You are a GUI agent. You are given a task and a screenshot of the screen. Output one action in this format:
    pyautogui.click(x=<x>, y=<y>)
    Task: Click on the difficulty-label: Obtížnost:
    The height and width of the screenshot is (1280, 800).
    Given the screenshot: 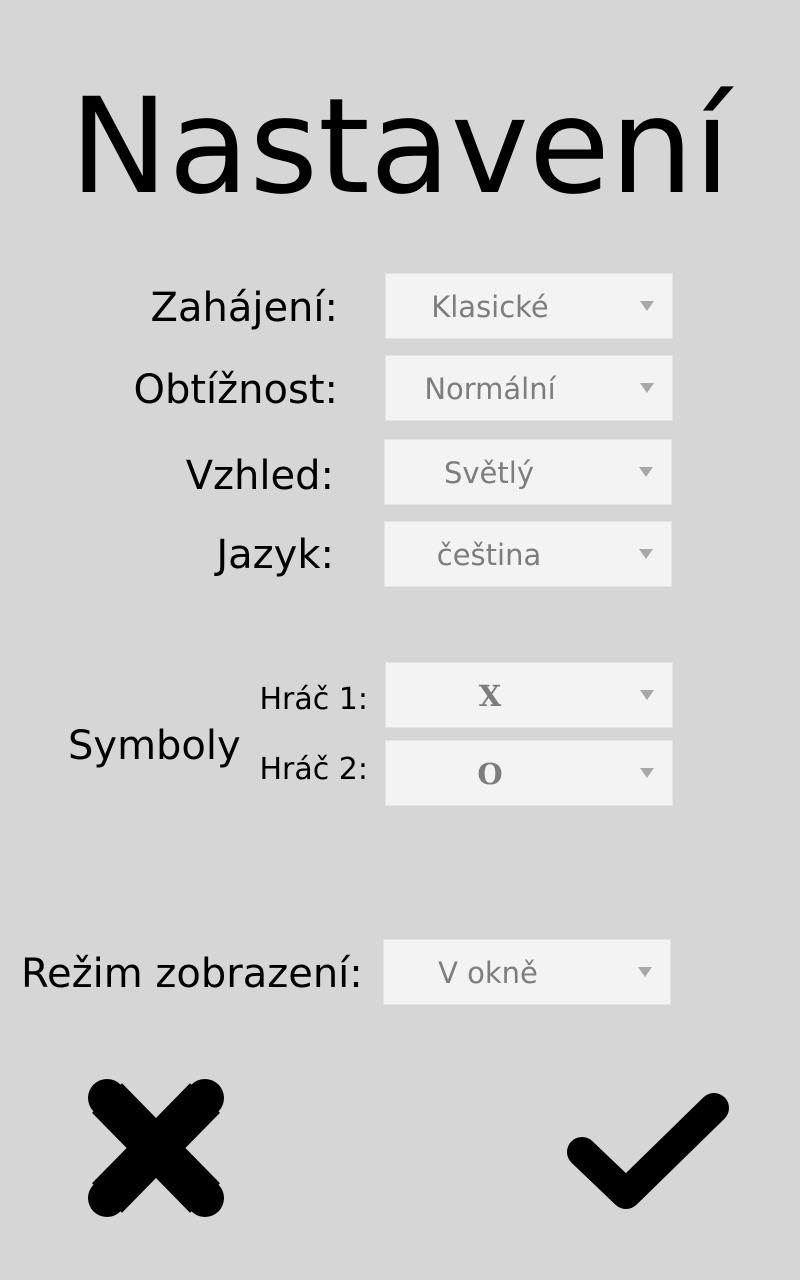 What is the action you would take?
    pyautogui.click(x=236, y=390)
    